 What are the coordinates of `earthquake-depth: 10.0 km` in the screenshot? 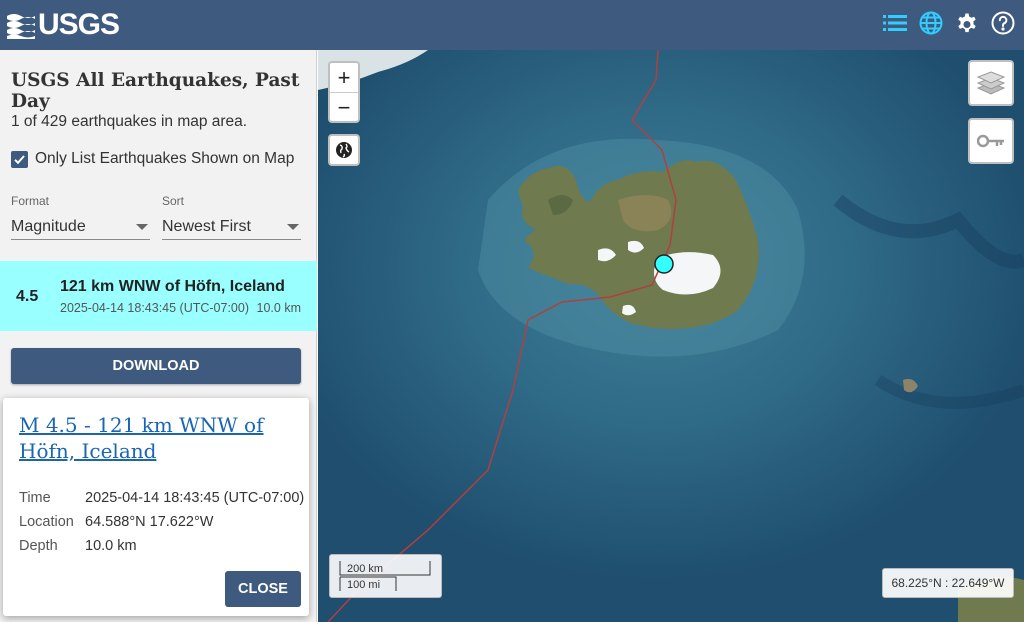 It's located at (278, 308).